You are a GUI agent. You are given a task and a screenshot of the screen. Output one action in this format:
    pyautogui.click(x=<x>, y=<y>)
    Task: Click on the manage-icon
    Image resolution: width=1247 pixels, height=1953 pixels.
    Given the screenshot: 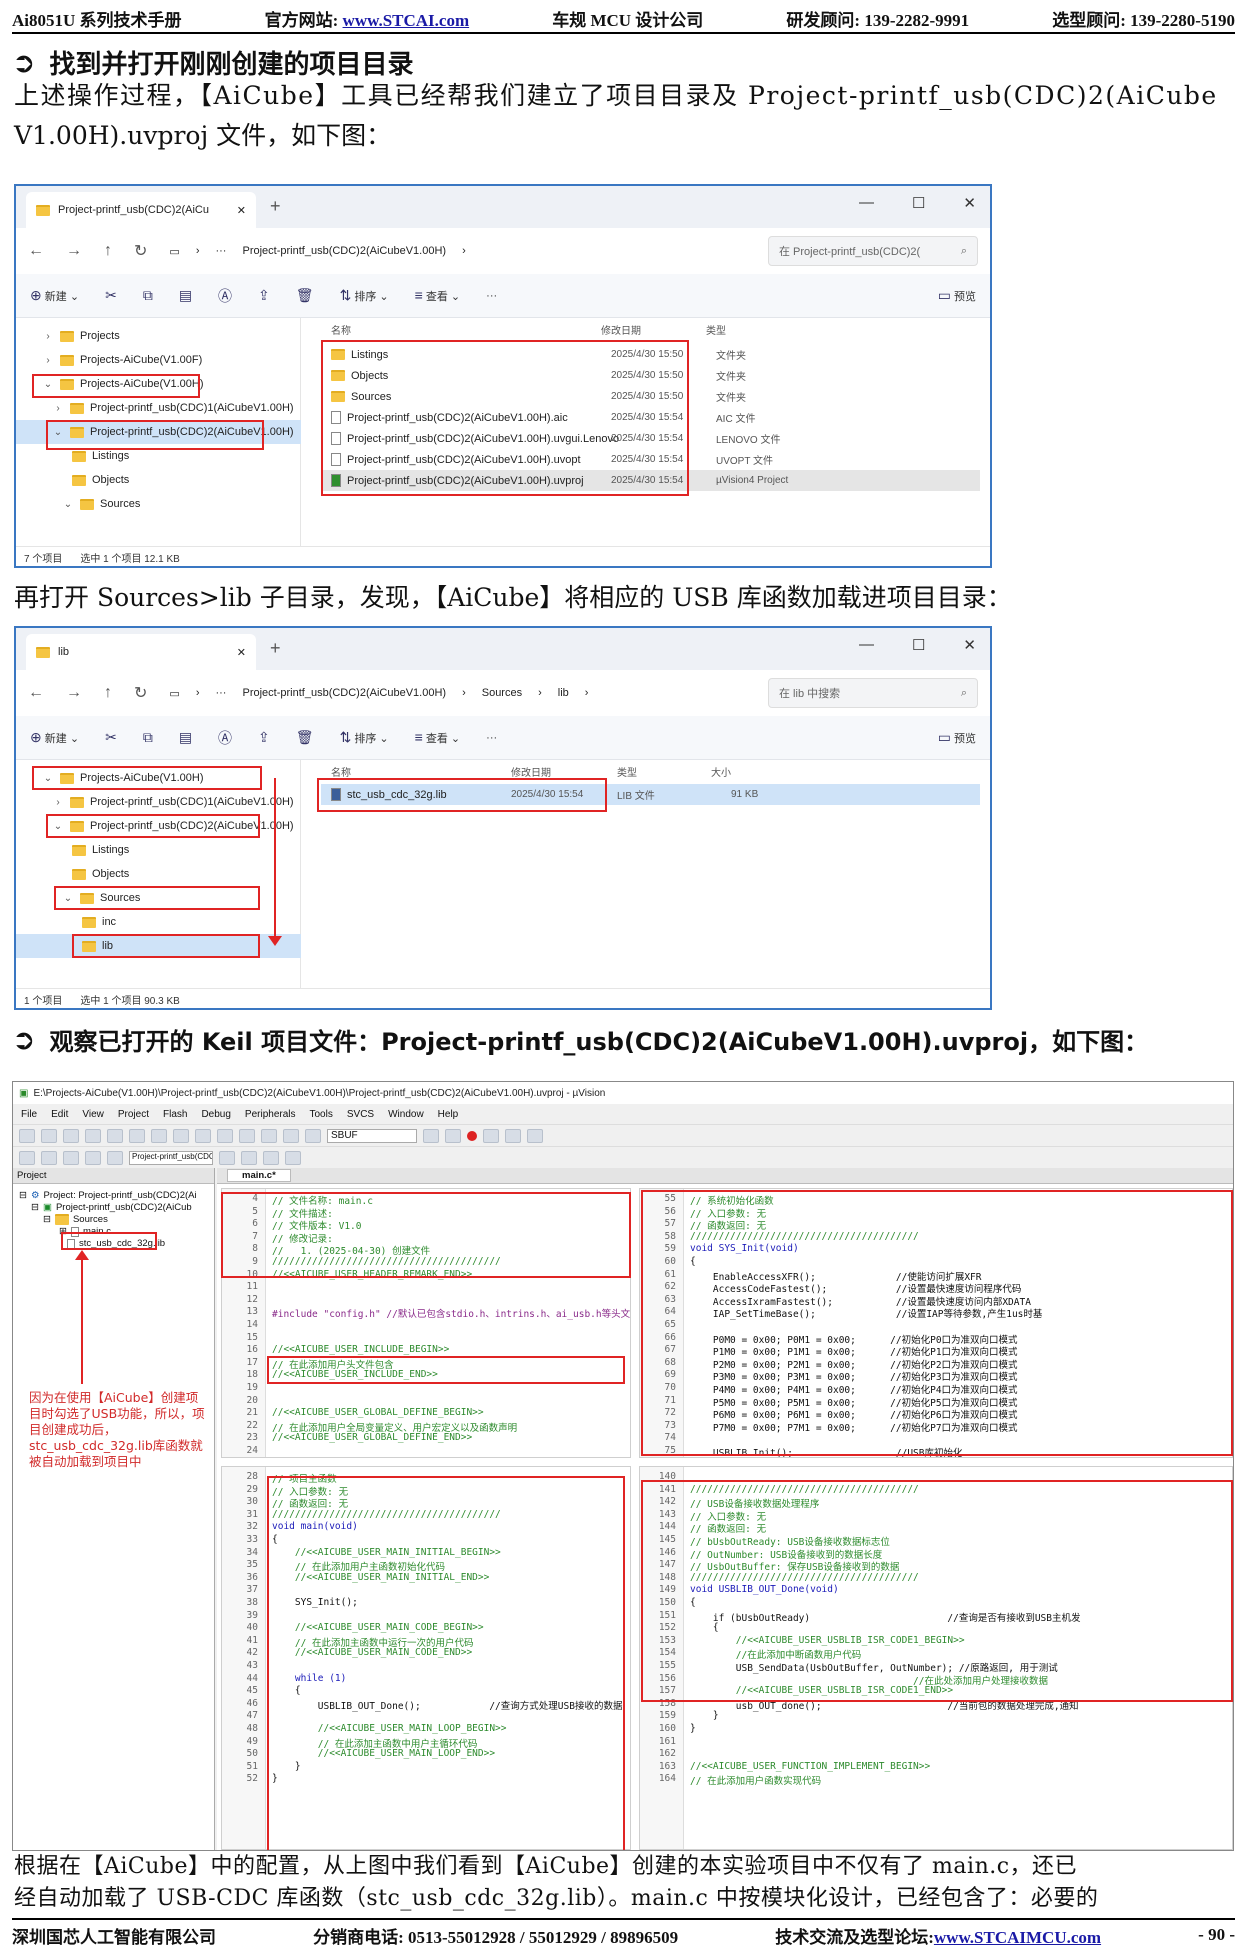 What is the action you would take?
    pyautogui.click(x=249, y=1157)
    